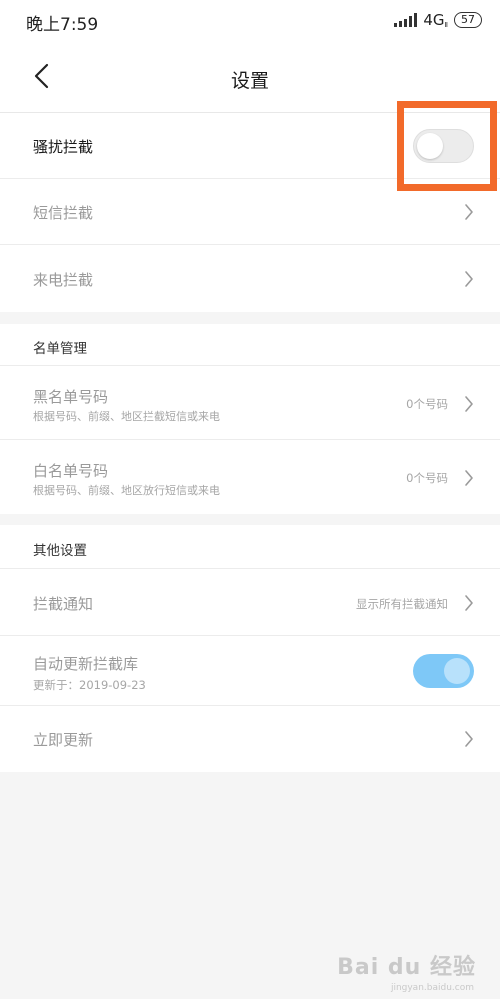 The image size is (500, 999). Describe the element at coordinates (126, 416) in the screenshot. I see `blacklist-description: 根据号码、前缀、地区拦截短信或来电` at that location.